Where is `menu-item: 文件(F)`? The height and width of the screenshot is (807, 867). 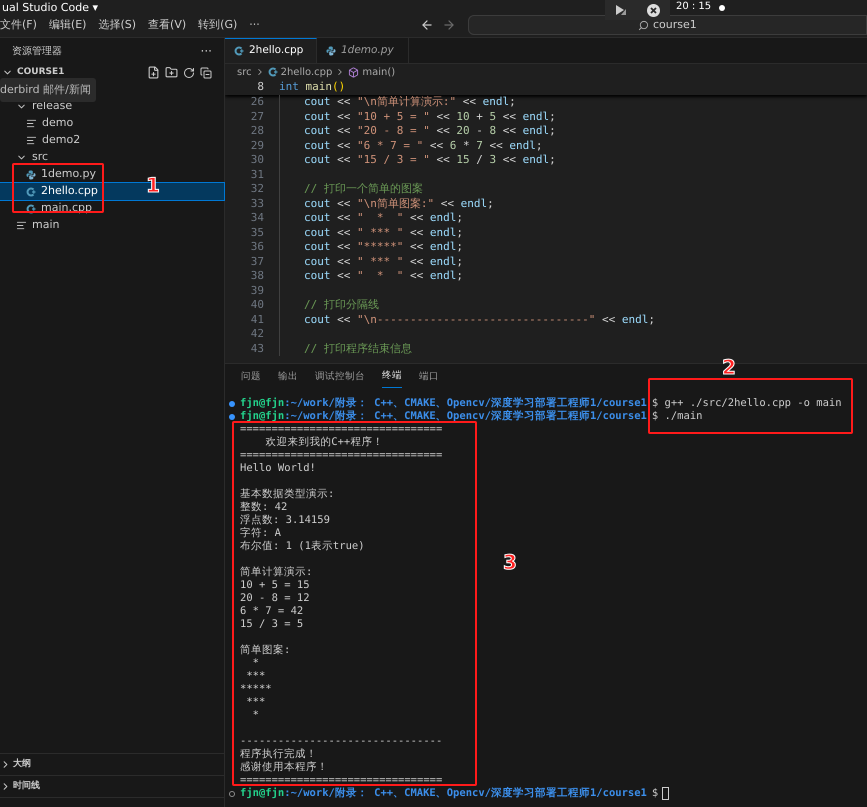 menu-item: 文件(F) is located at coordinates (18, 25).